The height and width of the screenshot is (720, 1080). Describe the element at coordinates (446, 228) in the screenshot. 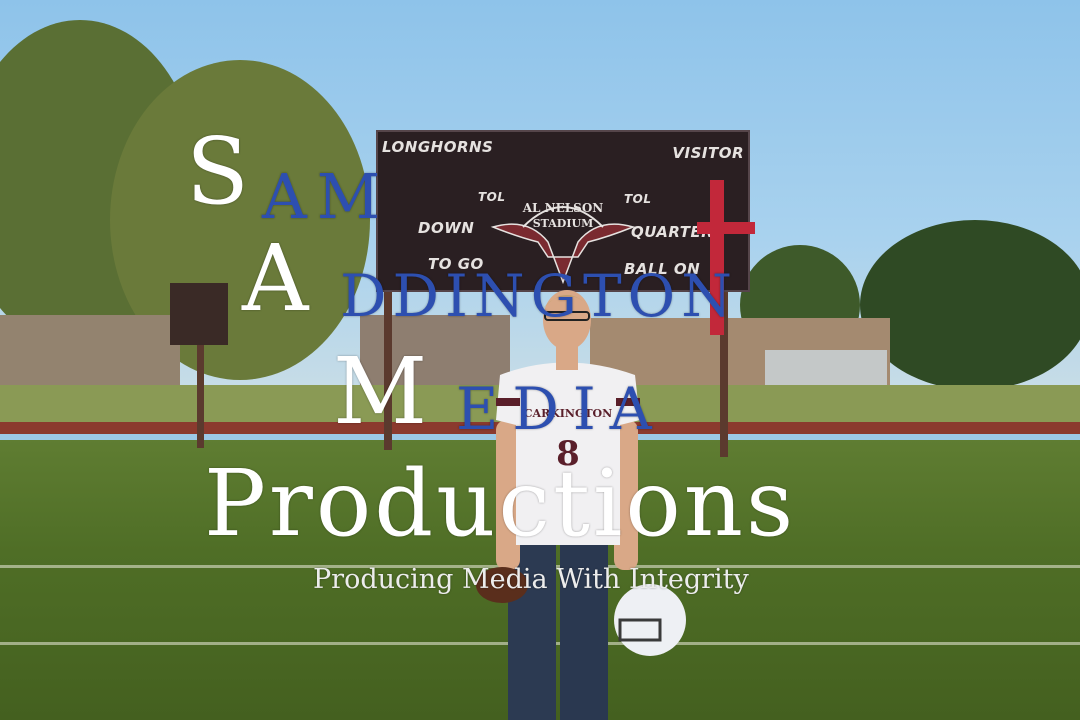

I see `scoreboard-down-label: DOWN` at that location.